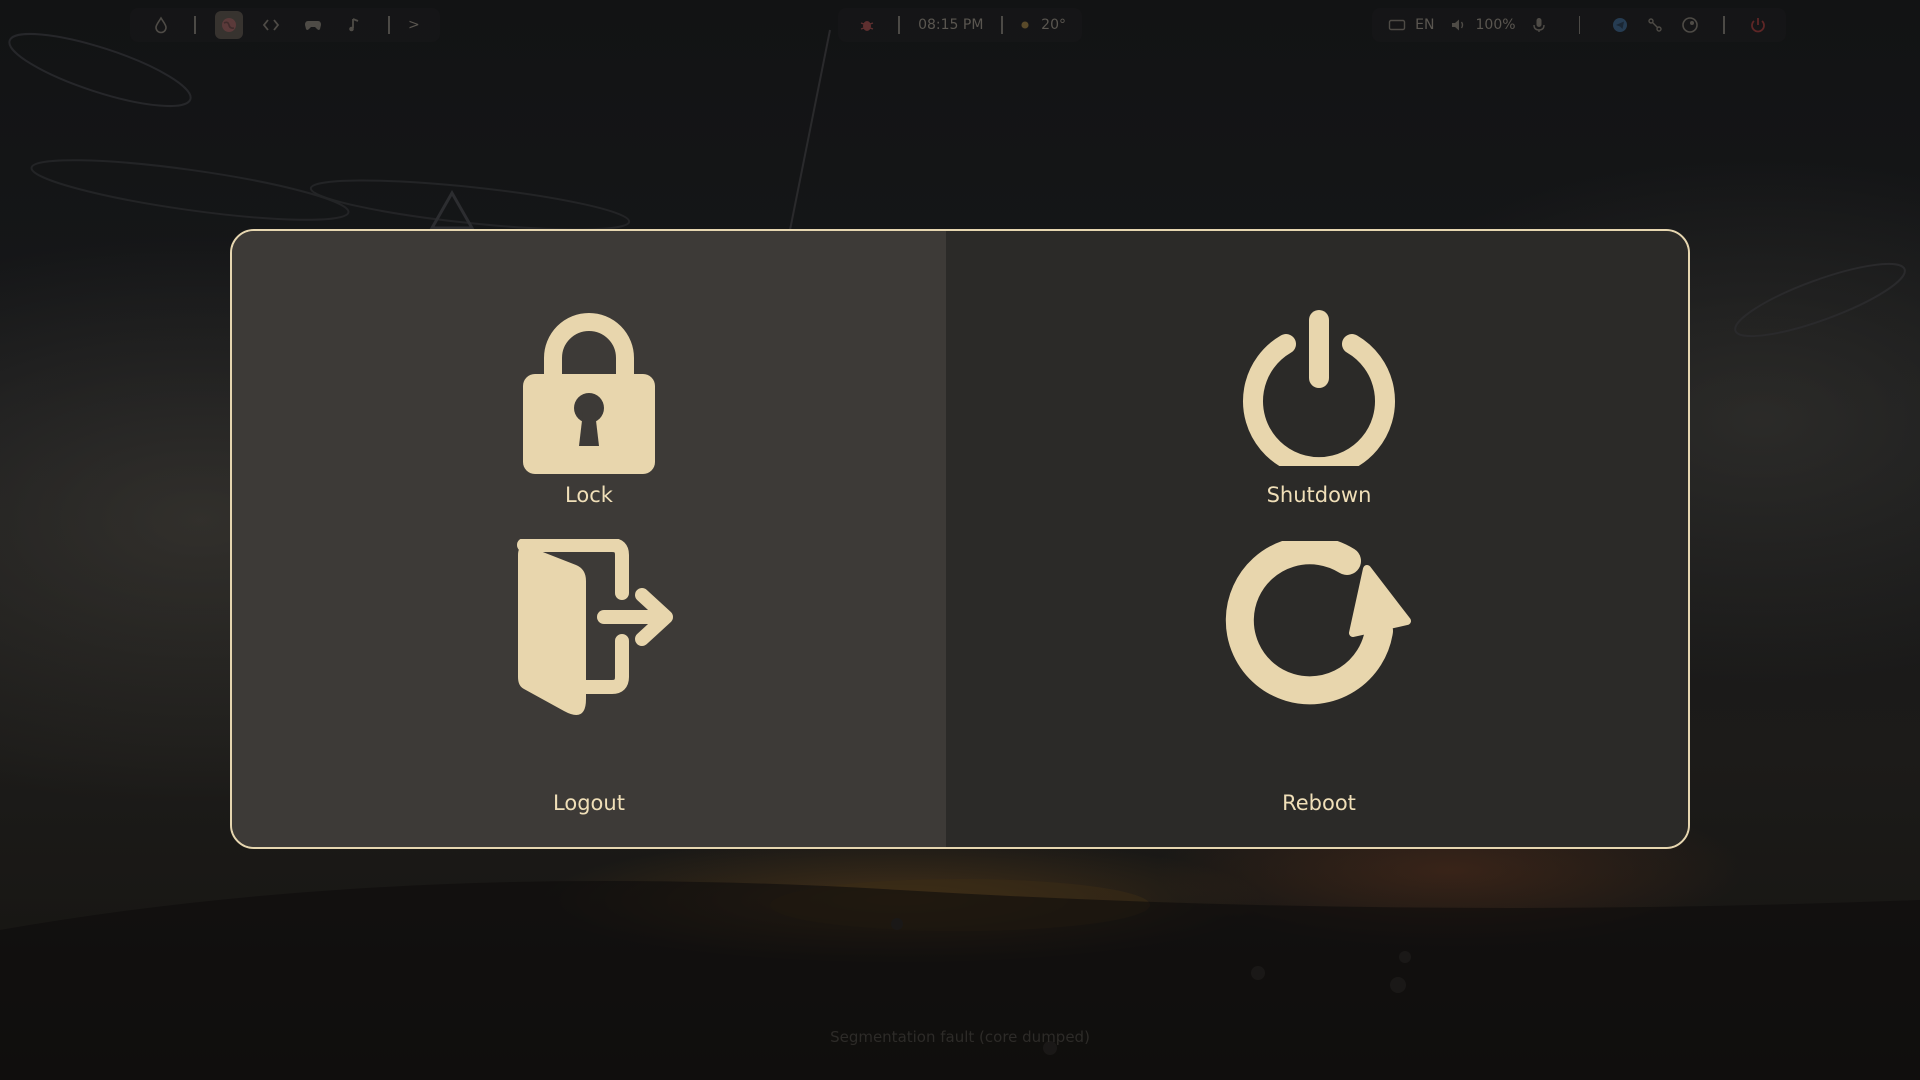  What do you see at coordinates (313, 25) in the screenshot?
I see `gamepad-icon` at bounding box center [313, 25].